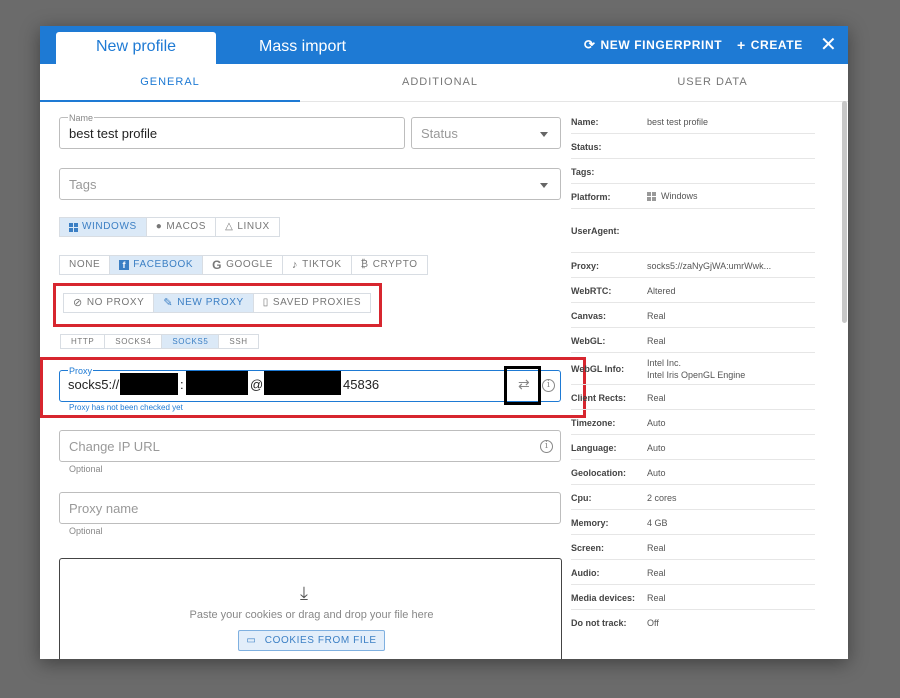 The height and width of the screenshot is (698, 900). What do you see at coordinates (546, 446) in the screenshot?
I see `info-icon: i` at bounding box center [546, 446].